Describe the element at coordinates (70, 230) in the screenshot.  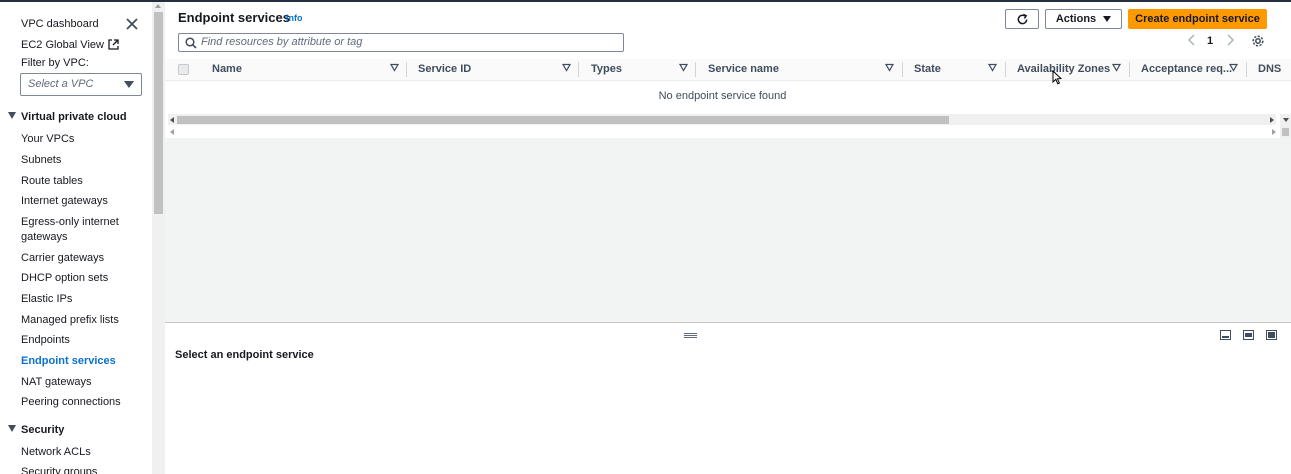
I see `nav-egress-only-internet-gateways: Egress-only internet gateways` at that location.